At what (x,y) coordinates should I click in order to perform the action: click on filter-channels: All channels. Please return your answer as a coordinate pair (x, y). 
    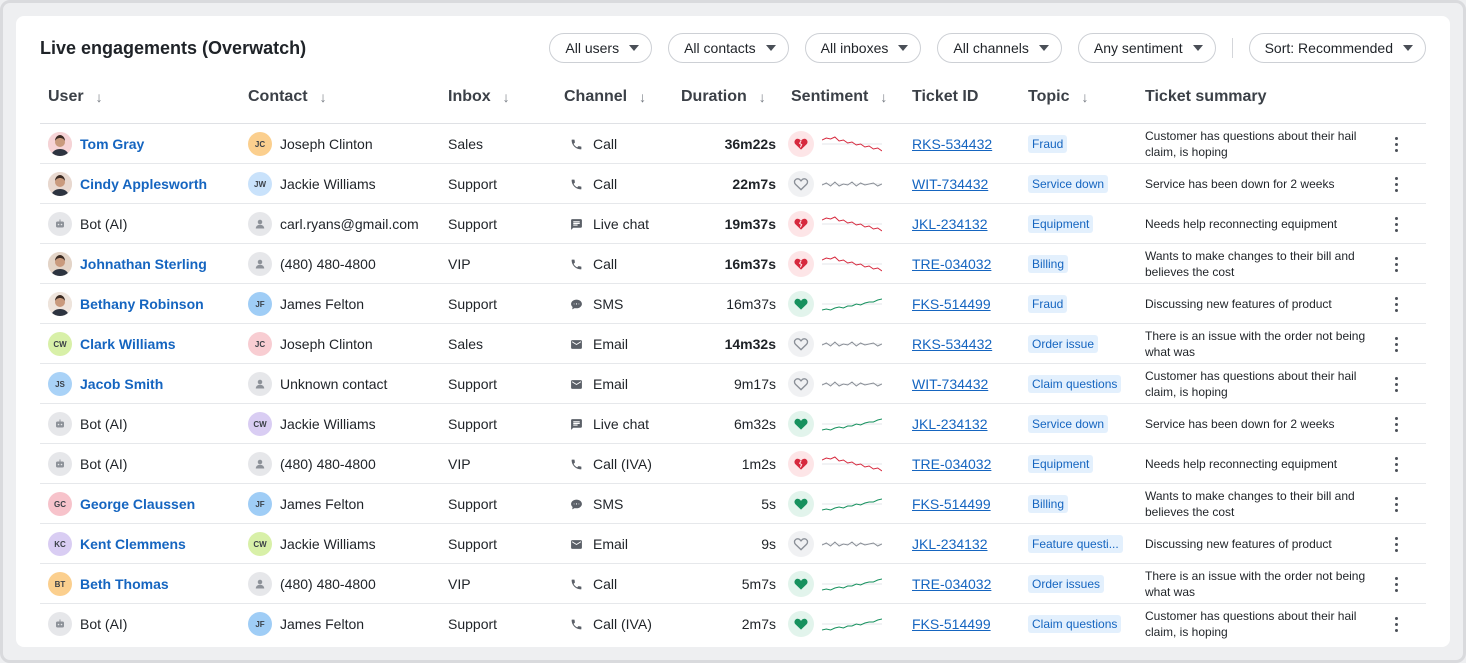
    Looking at the image, I should click on (999, 48).